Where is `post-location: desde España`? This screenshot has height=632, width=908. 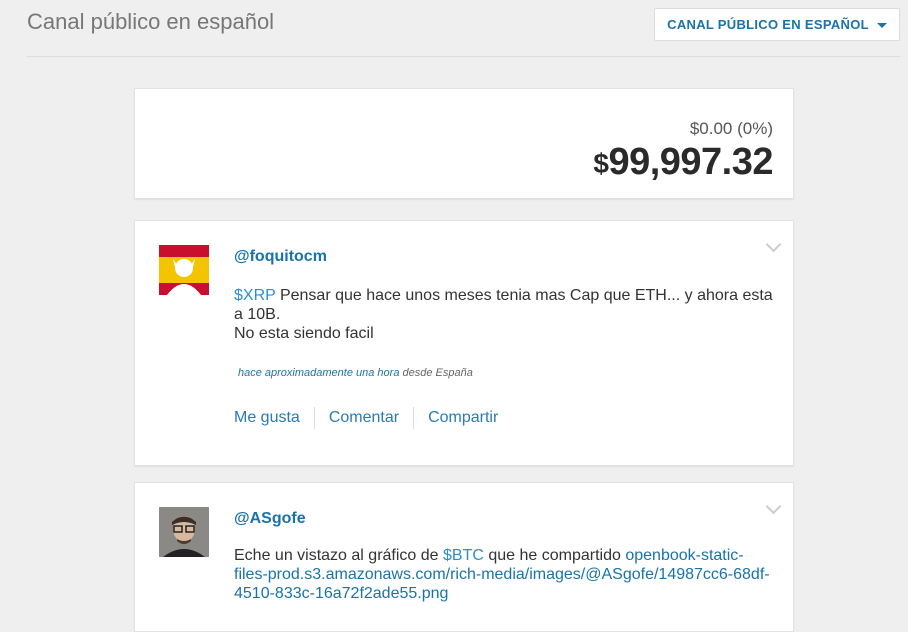 post-location: desde España is located at coordinates (436, 373).